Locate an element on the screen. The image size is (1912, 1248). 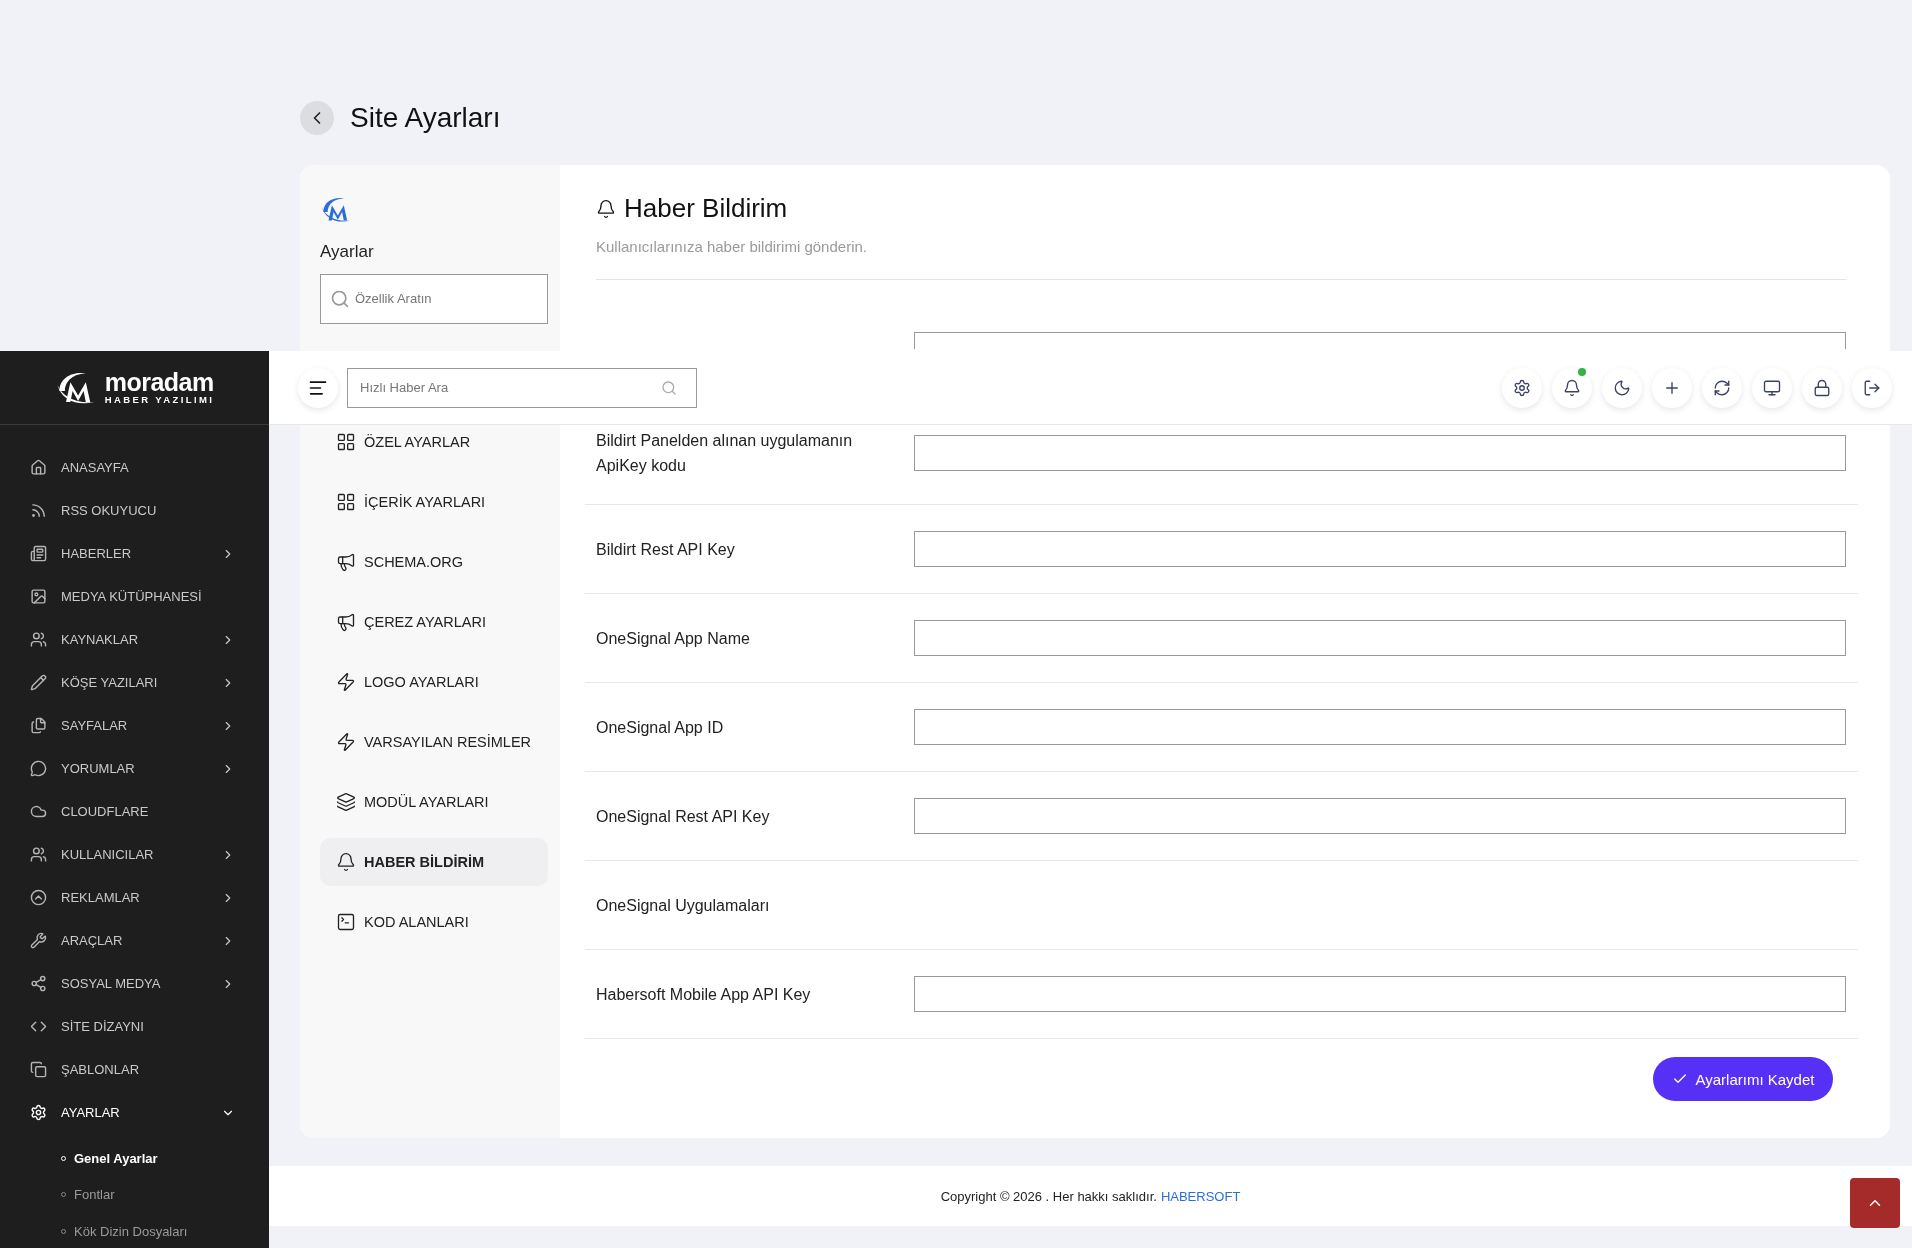
wrench-icon is located at coordinates (38, 940).